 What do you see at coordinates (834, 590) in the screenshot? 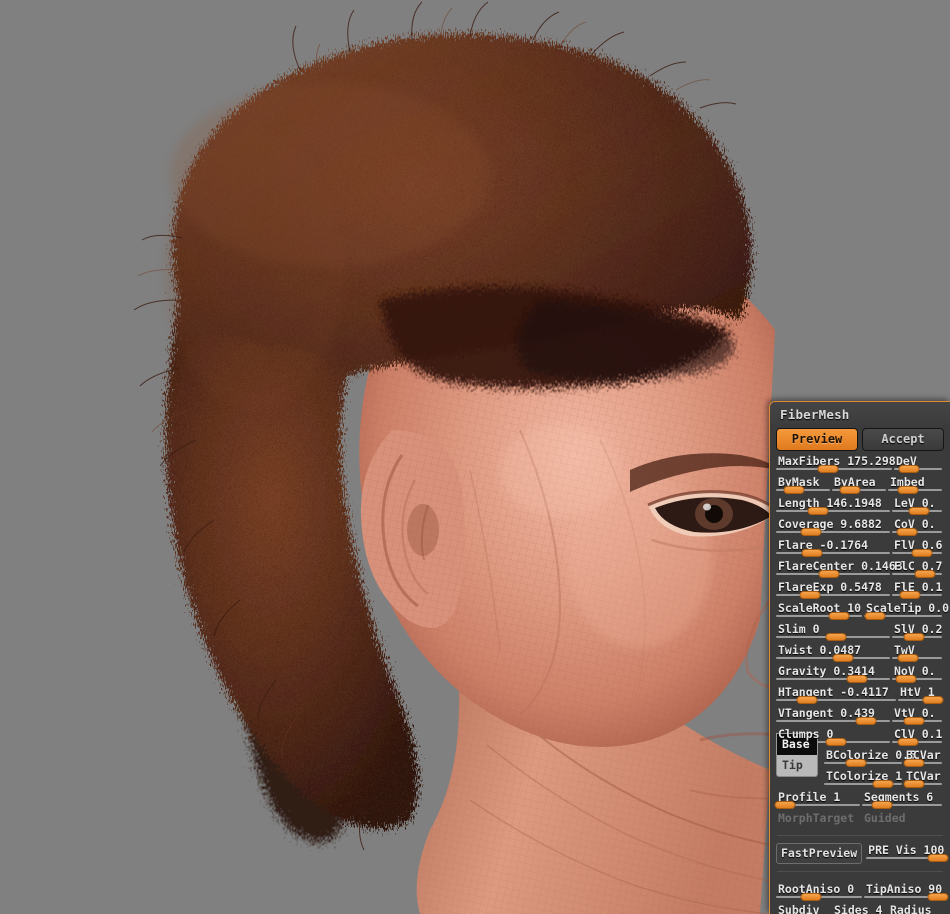
I see `slider-flareexp: FlareExp 0.5478` at bounding box center [834, 590].